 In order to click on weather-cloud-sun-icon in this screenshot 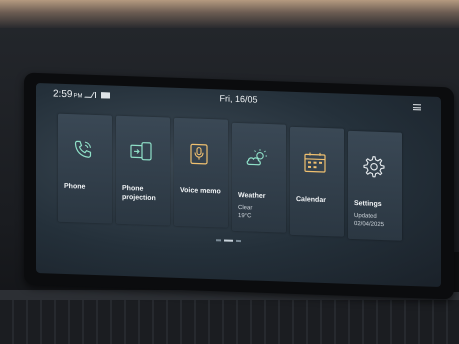, I will do `click(256, 157)`.